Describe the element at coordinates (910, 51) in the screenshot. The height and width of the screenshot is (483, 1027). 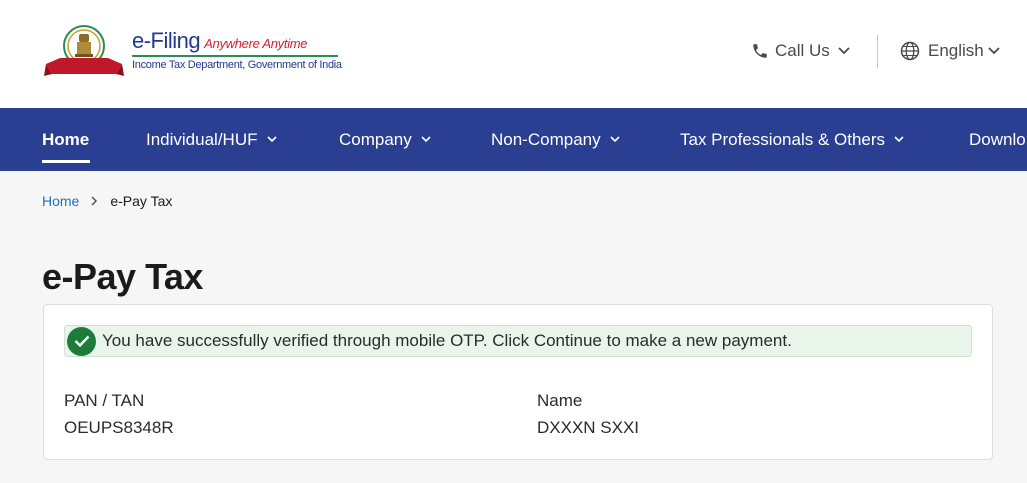
I see `globe-icon` at that location.